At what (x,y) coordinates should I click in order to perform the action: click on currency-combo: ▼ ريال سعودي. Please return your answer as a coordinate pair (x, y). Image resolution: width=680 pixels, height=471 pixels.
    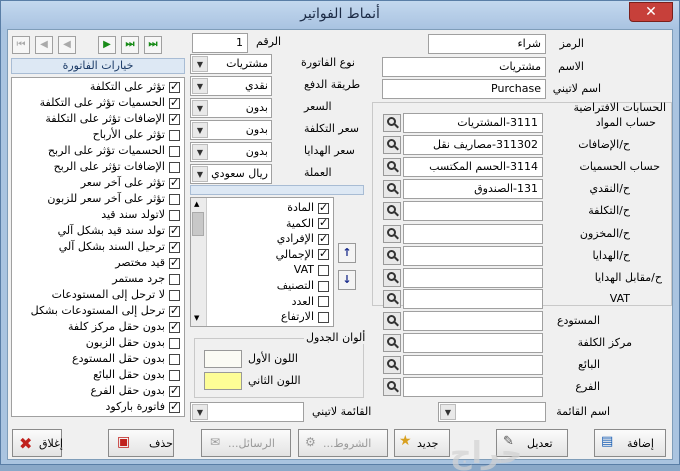
    Looking at the image, I should click on (231, 174).